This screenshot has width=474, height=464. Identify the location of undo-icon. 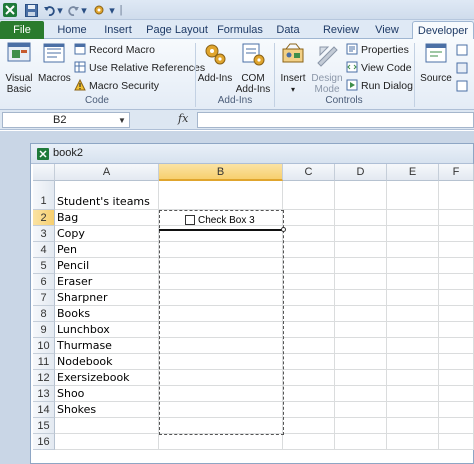
(49, 10).